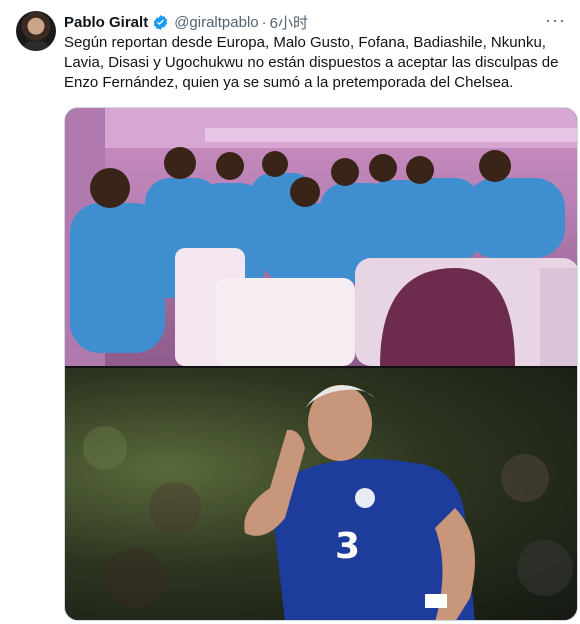 This screenshot has width=580, height=624. What do you see at coordinates (216, 22) in the screenshot?
I see `author-handle: @giraltpablo` at bounding box center [216, 22].